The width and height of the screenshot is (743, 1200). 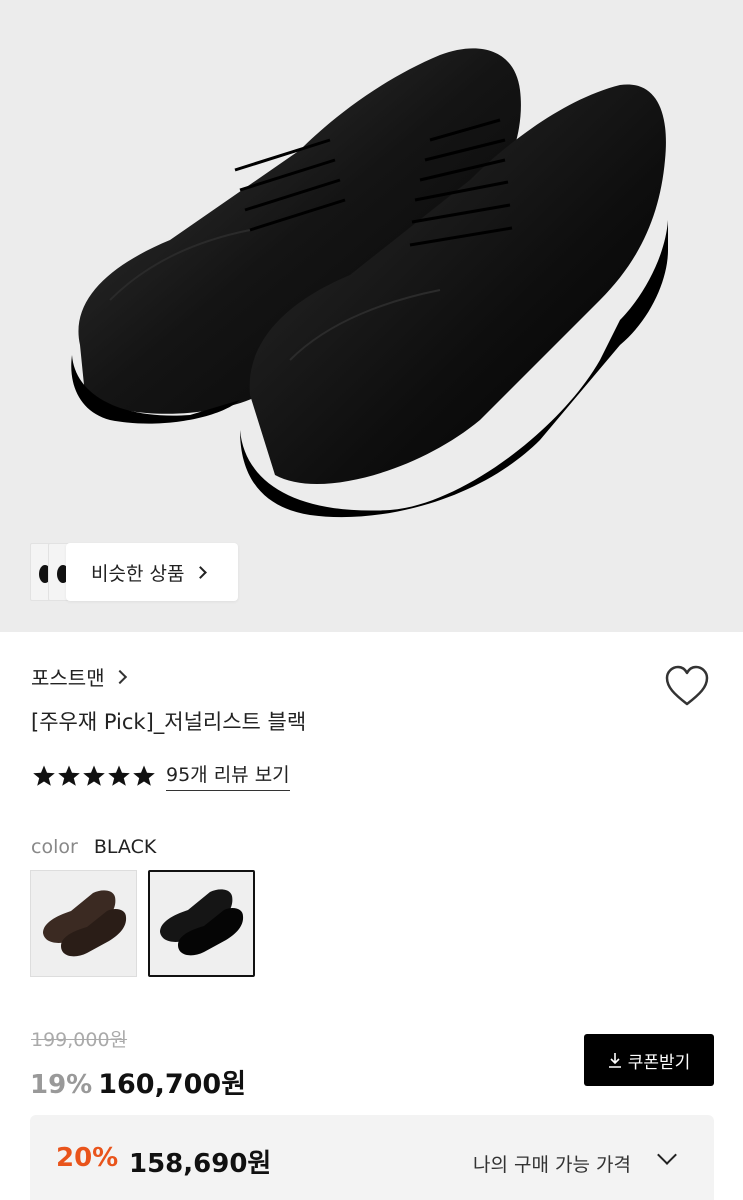 I want to click on my-discount-rate: 20%, so click(x=87, y=1158).